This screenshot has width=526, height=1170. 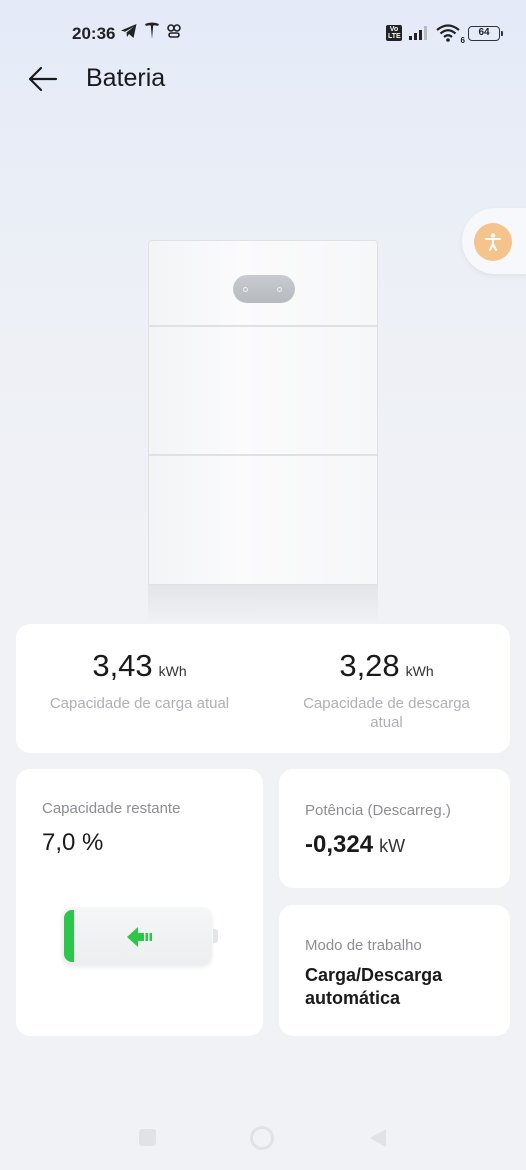 I want to click on remaining-capacity-label: Capacidade restante, so click(x=111, y=808).